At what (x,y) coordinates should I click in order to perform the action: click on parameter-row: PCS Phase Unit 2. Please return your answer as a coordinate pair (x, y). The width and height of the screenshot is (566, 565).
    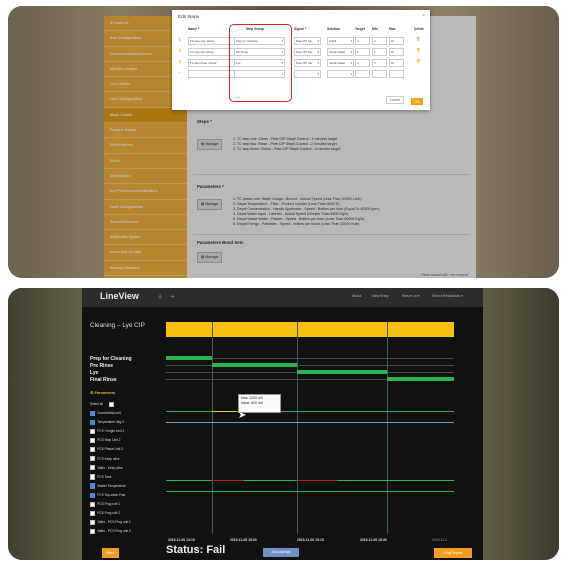
    Looking at the image, I should click on (110, 449).